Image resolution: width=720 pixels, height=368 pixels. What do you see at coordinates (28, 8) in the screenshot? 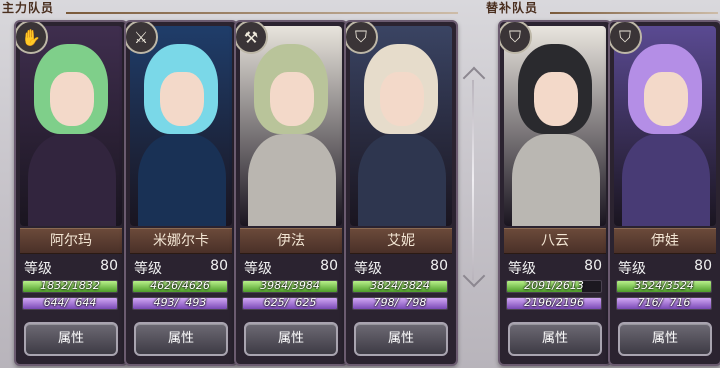
I see `main-team-label: 主力队员` at bounding box center [28, 8].